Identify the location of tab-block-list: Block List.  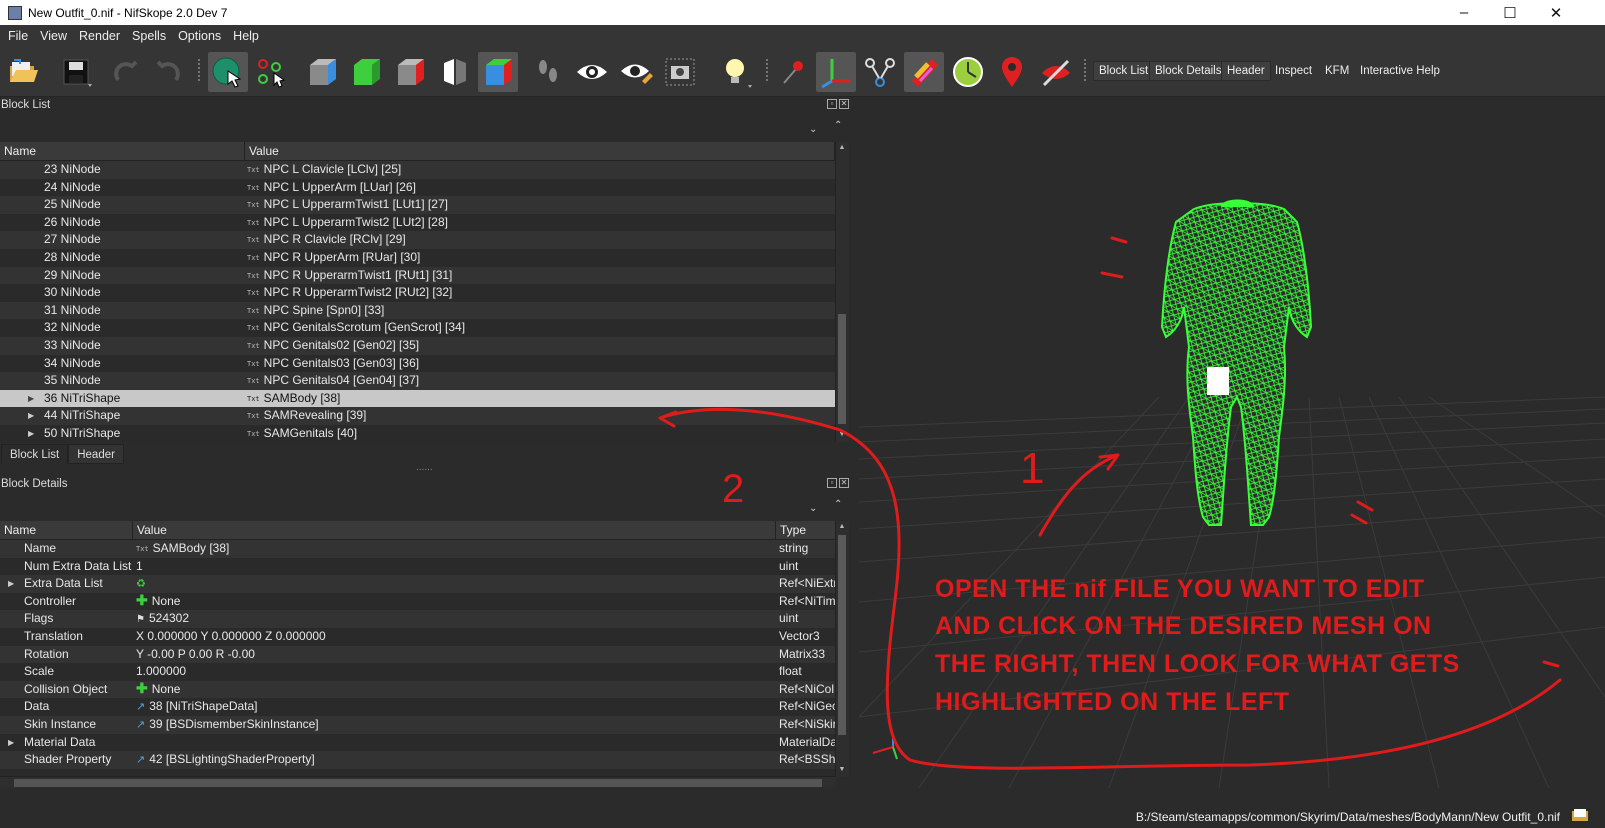
(35, 454).